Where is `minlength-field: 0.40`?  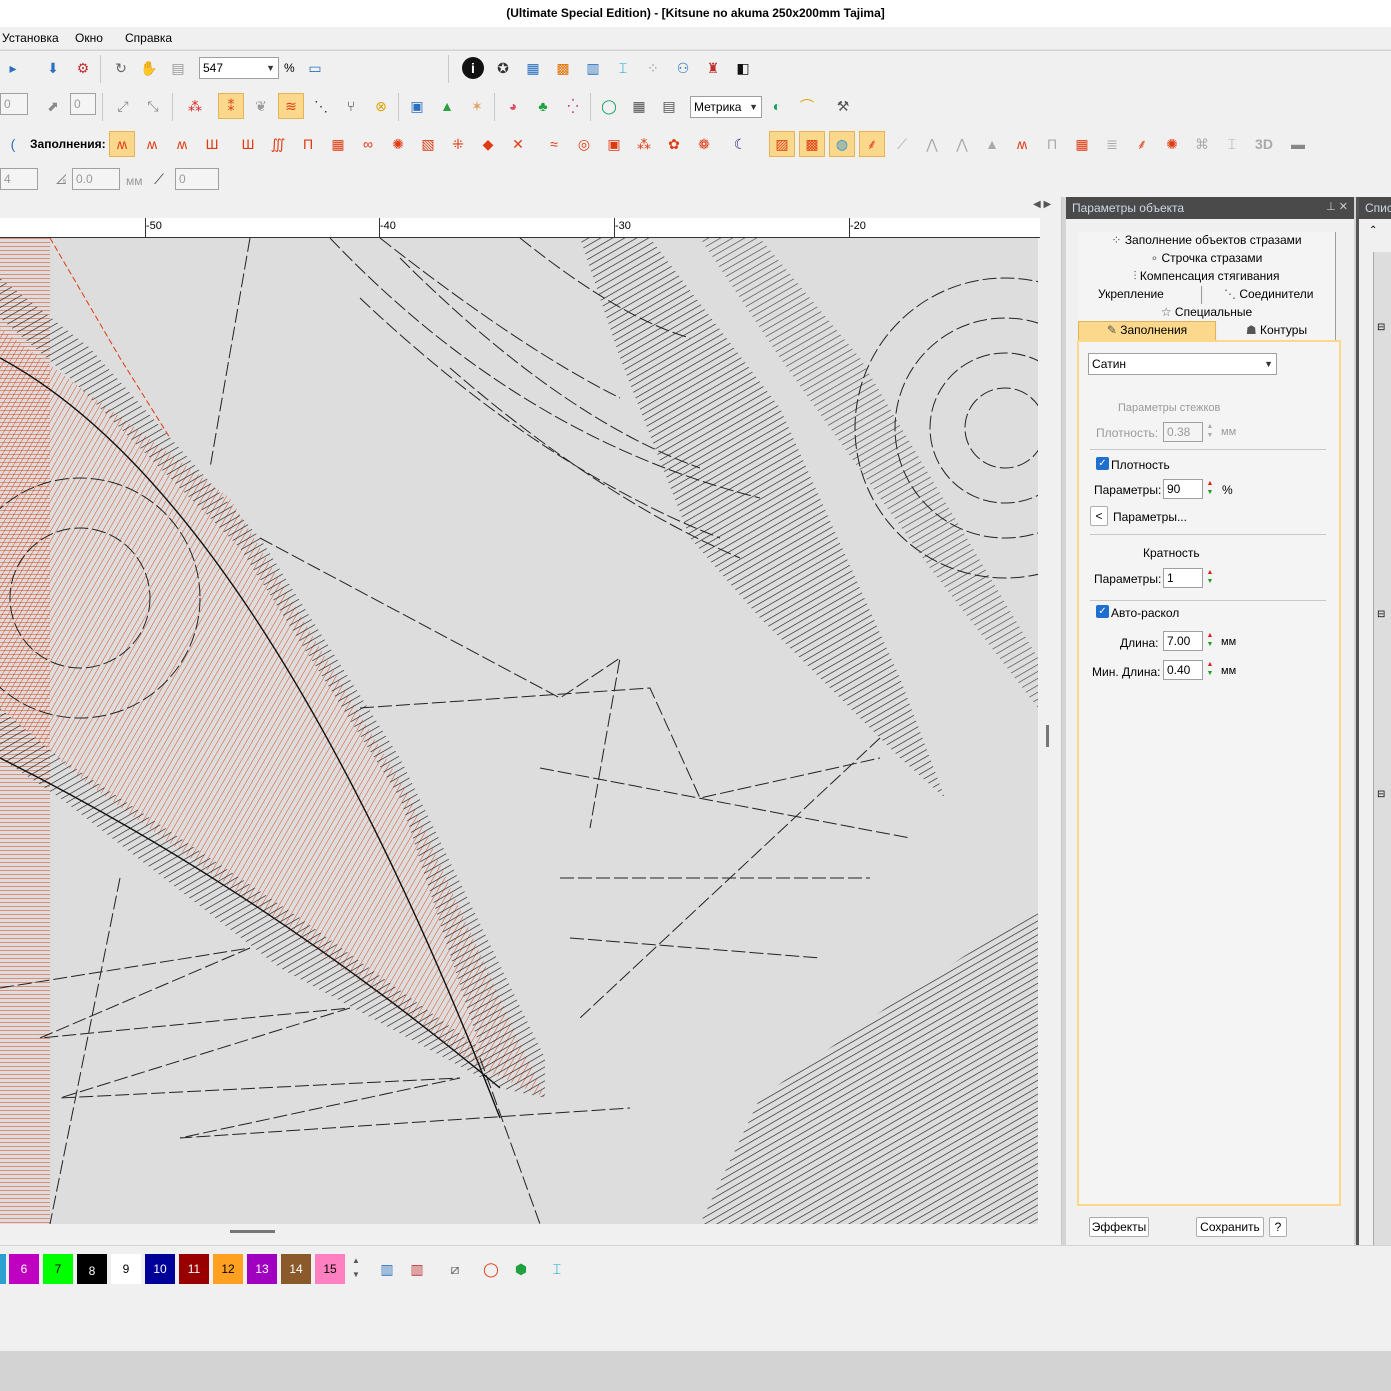
minlength-field: 0.40 is located at coordinates (1183, 670).